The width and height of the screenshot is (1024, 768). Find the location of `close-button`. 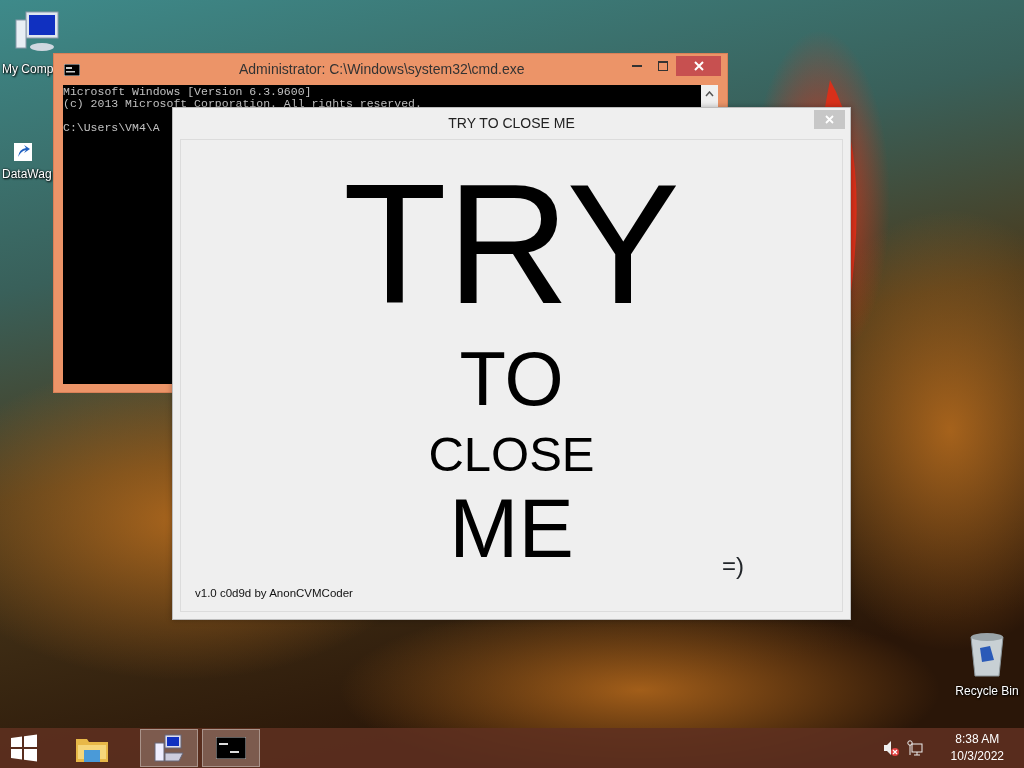

close-button is located at coordinates (698, 65).